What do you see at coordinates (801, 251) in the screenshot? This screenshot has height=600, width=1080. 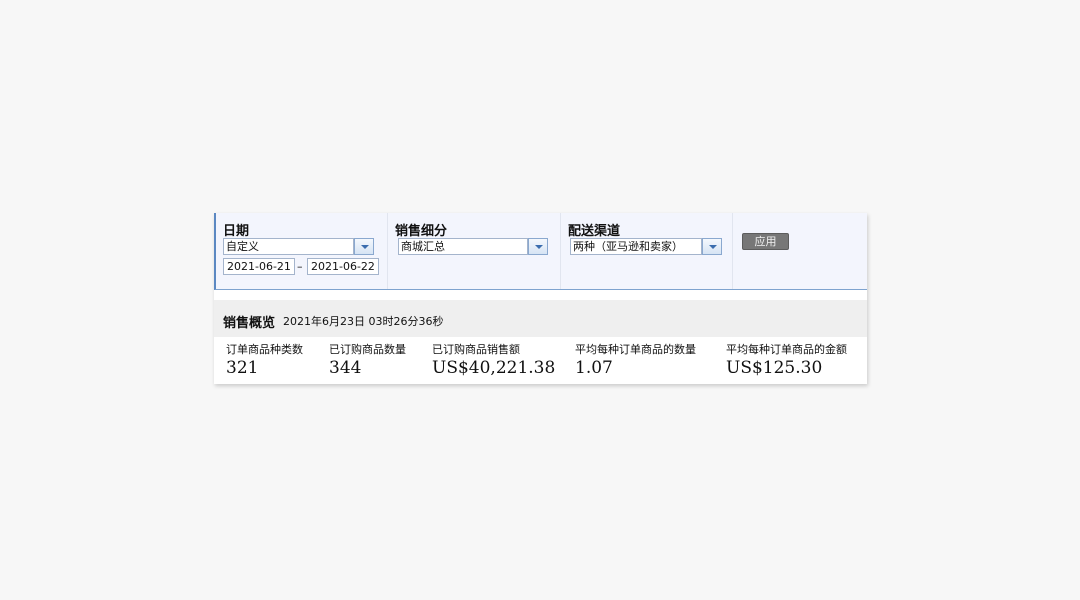 I see `apply-section: 应用` at bounding box center [801, 251].